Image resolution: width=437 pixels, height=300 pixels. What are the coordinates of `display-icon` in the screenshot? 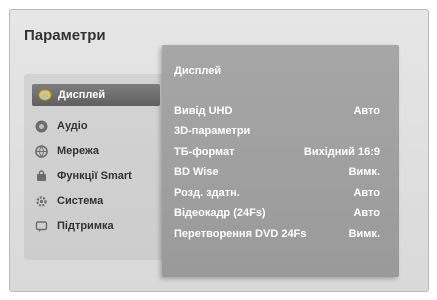 It's located at (45, 95).